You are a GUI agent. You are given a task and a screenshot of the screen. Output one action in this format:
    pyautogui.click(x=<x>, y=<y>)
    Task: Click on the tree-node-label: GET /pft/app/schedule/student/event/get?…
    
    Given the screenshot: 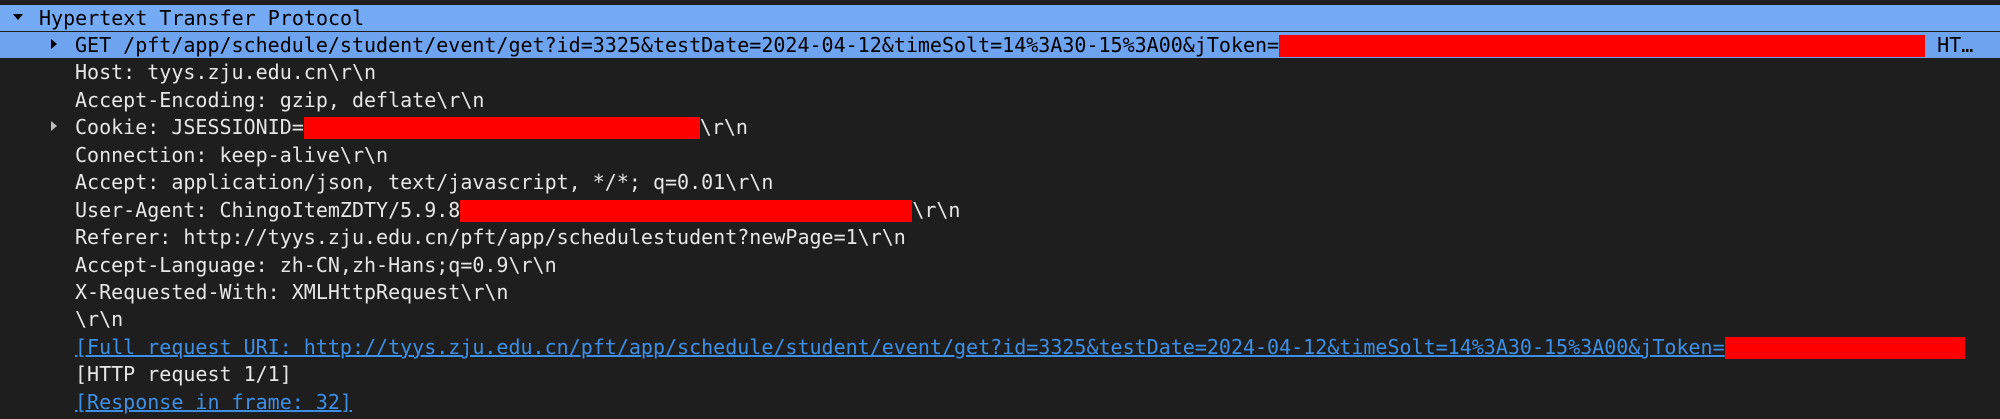 What is the action you would take?
    pyautogui.click(x=1024, y=45)
    